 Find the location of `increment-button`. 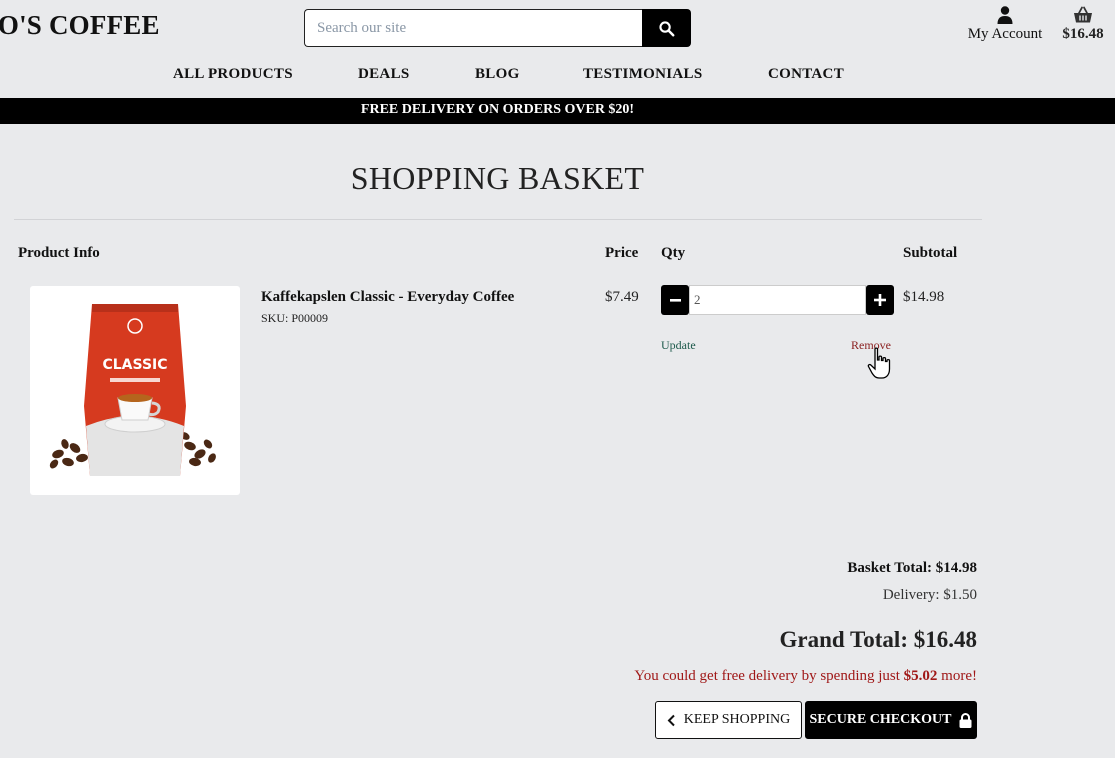

increment-button is located at coordinates (880, 300).